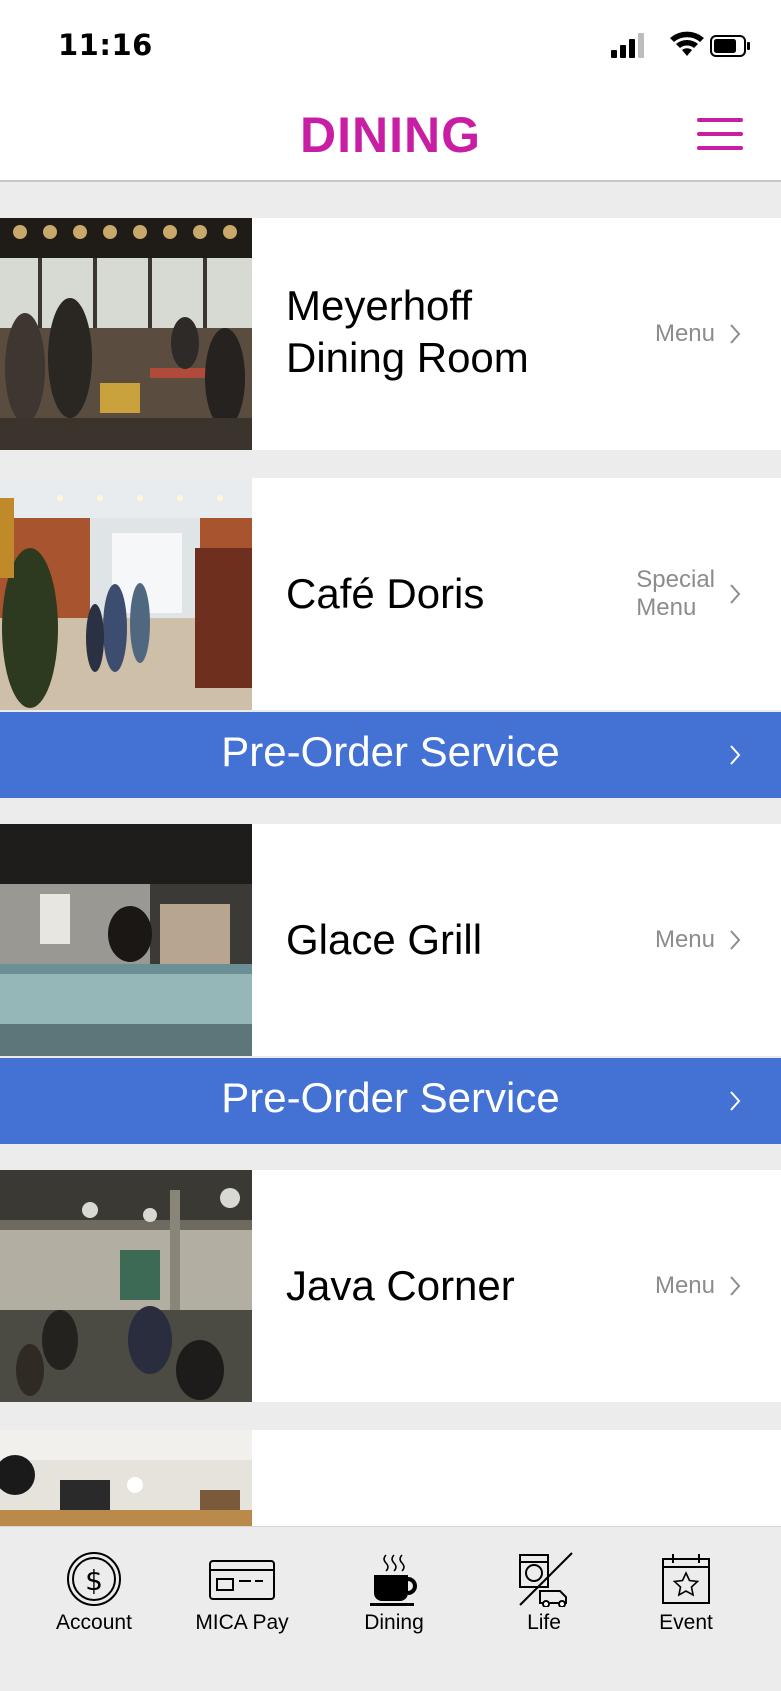 This screenshot has height=1691, width=781. What do you see at coordinates (407, 332) in the screenshot?
I see `venue-name: Meyerhoff Dining Room` at bounding box center [407, 332].